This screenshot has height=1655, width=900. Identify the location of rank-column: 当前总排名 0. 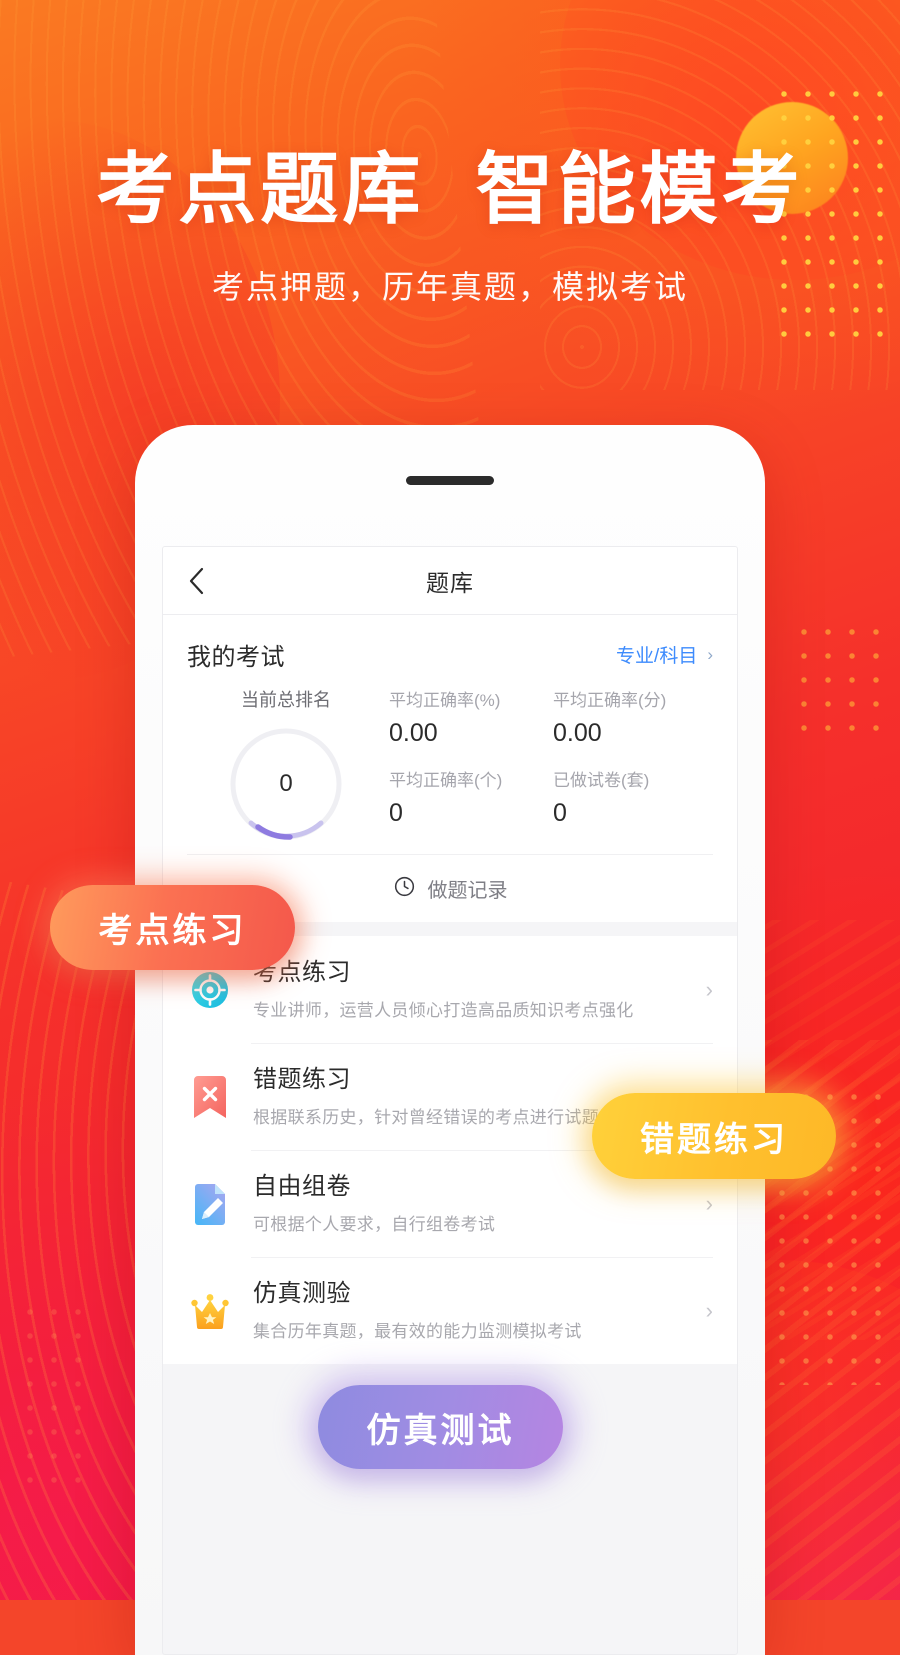
(286, 764).